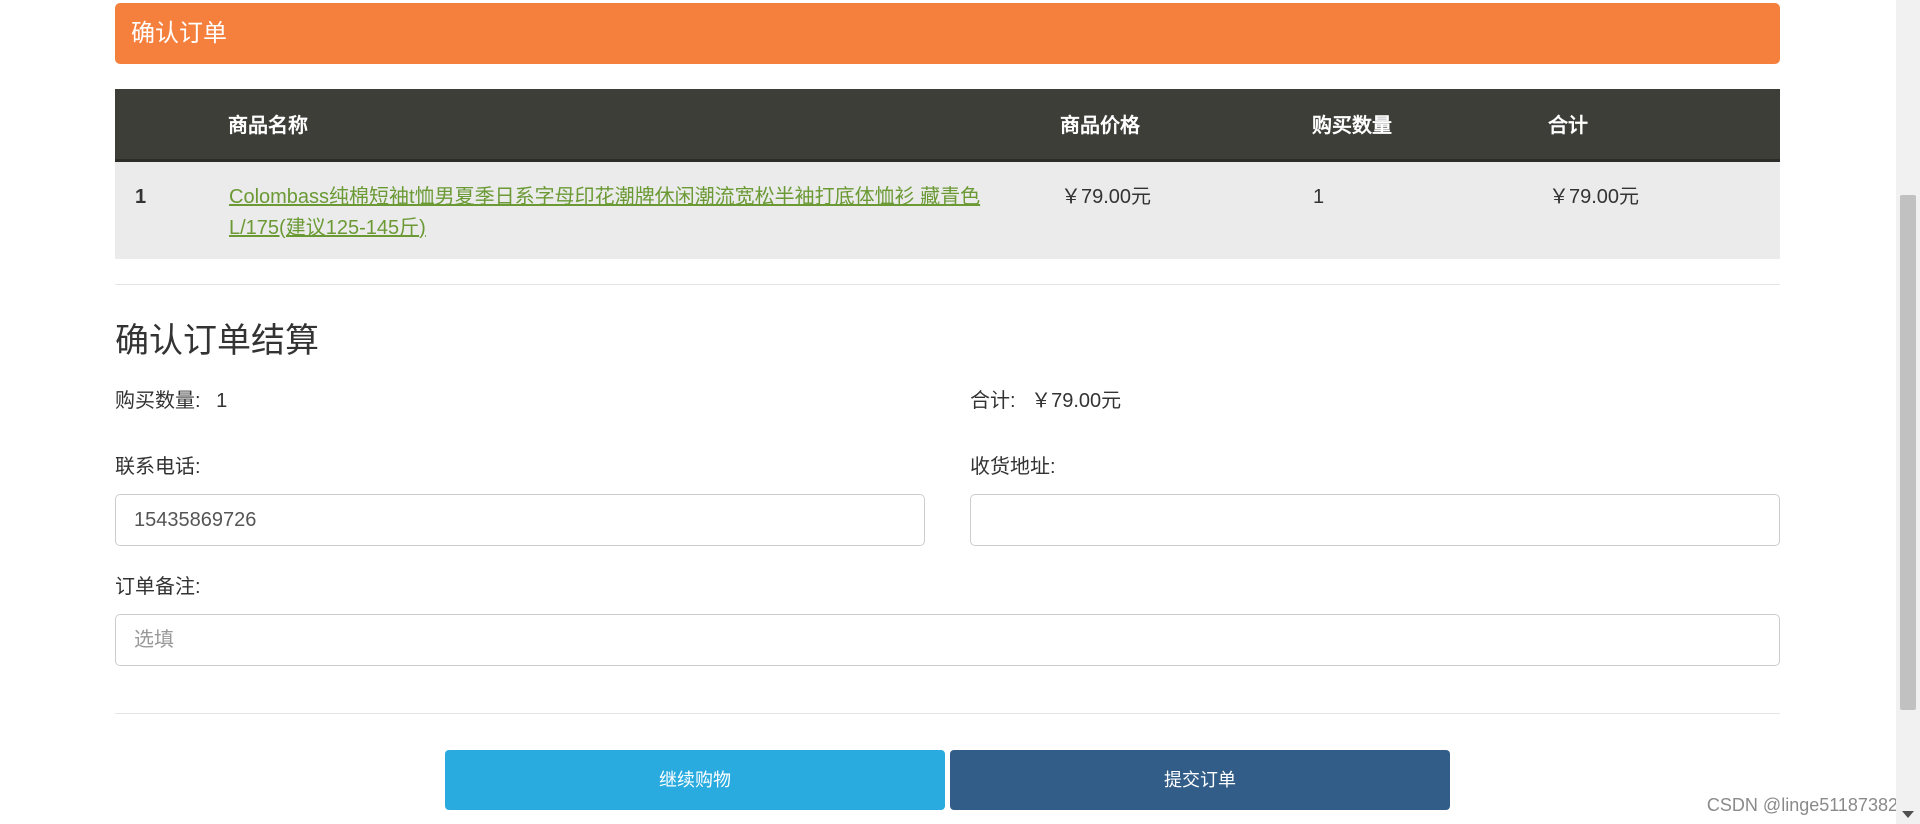  I want to click on summary-total: 合计: ￥79.00元, so click(1045, 401).